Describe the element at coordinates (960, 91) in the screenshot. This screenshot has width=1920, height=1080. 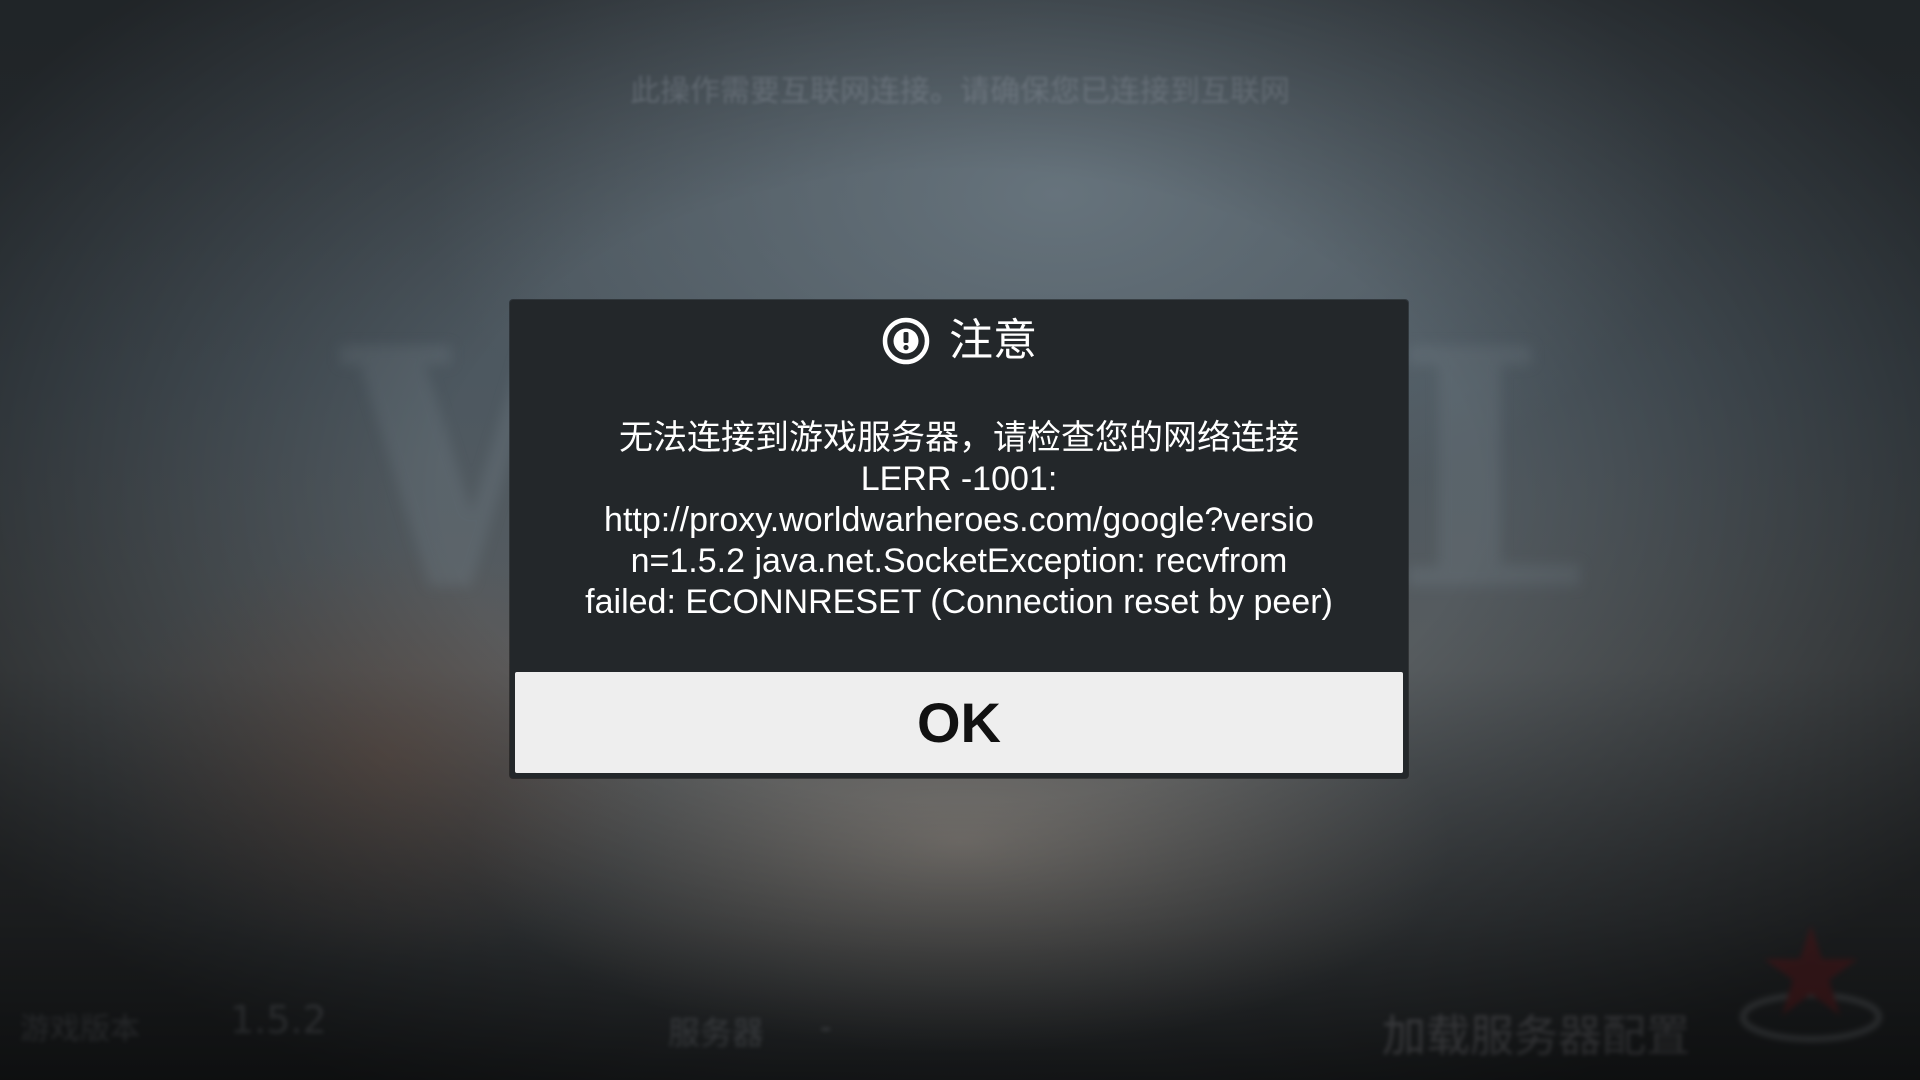
I see `background-connection-notice: 此操作需要互联网连接。请确保您已连接到互联网` at that location.